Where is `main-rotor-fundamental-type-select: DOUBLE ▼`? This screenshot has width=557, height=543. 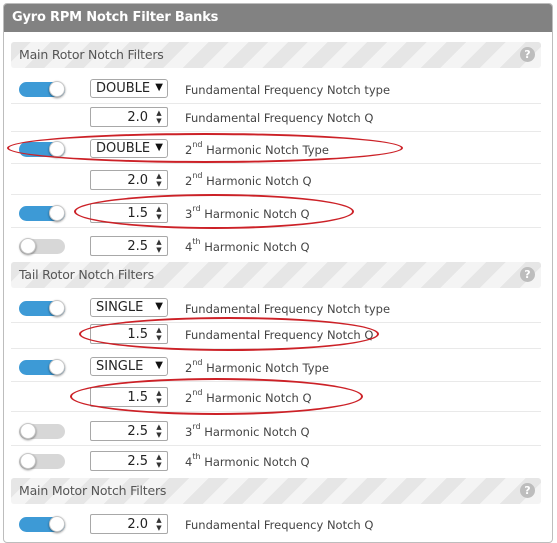
main-rotor-fundamental-type-select: DOUBLE ▼ is located at coordinates (129, 88).